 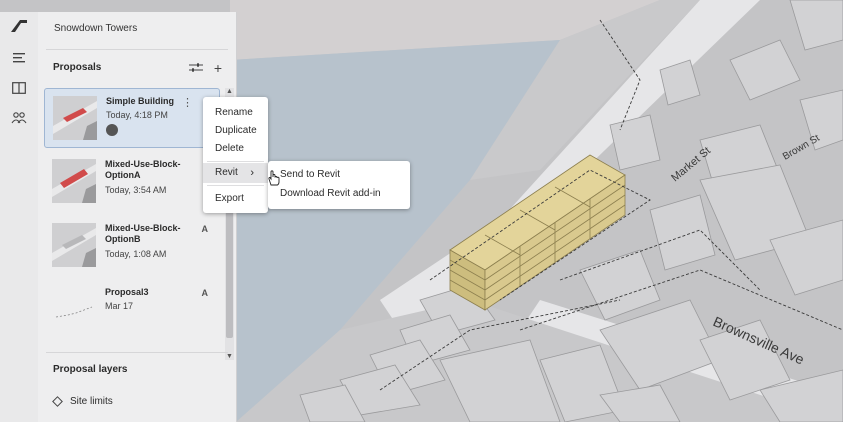 I want to click on layer-label: Site limits, so click(x=91, y=401).